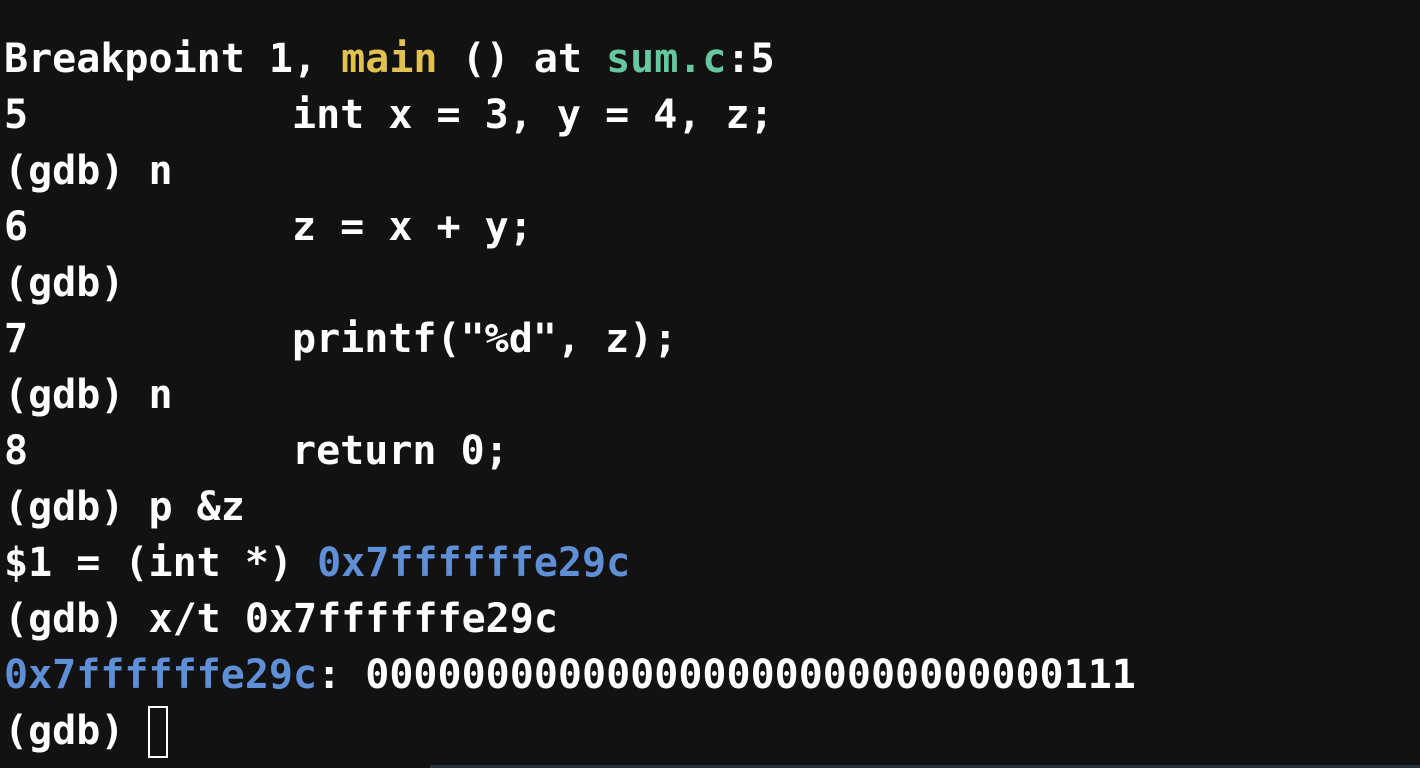 The image size is (1420, 768). I want to click on gdb-command: x/t 0x7ffffffe29c, so click(341, 619).